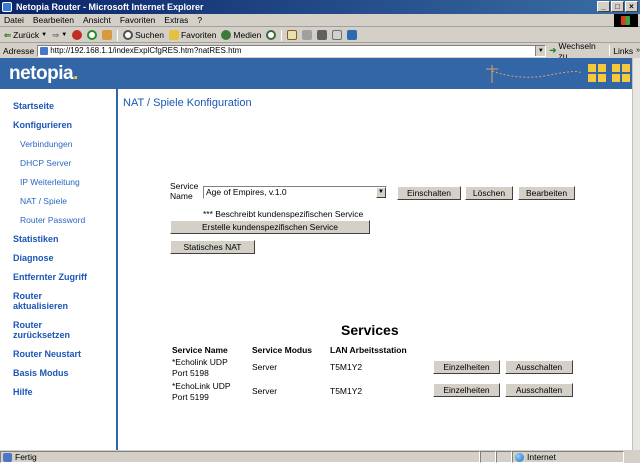 The image size is (640, 463). I want to click on search-button: Suchen, so click(143, 35).